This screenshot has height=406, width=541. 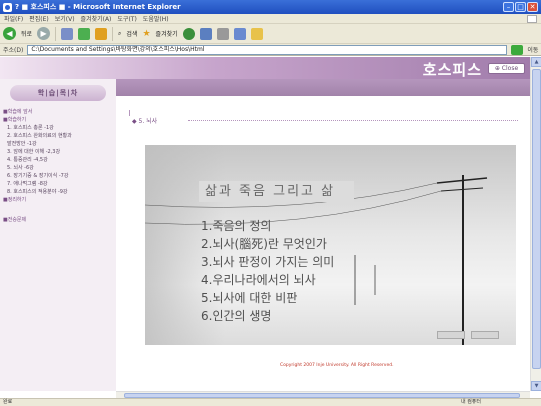 What do you see at coordinates (39, 18) in the screenshot?
I see `menu-edit: 편집(E)` at bounding box center [39, 18].